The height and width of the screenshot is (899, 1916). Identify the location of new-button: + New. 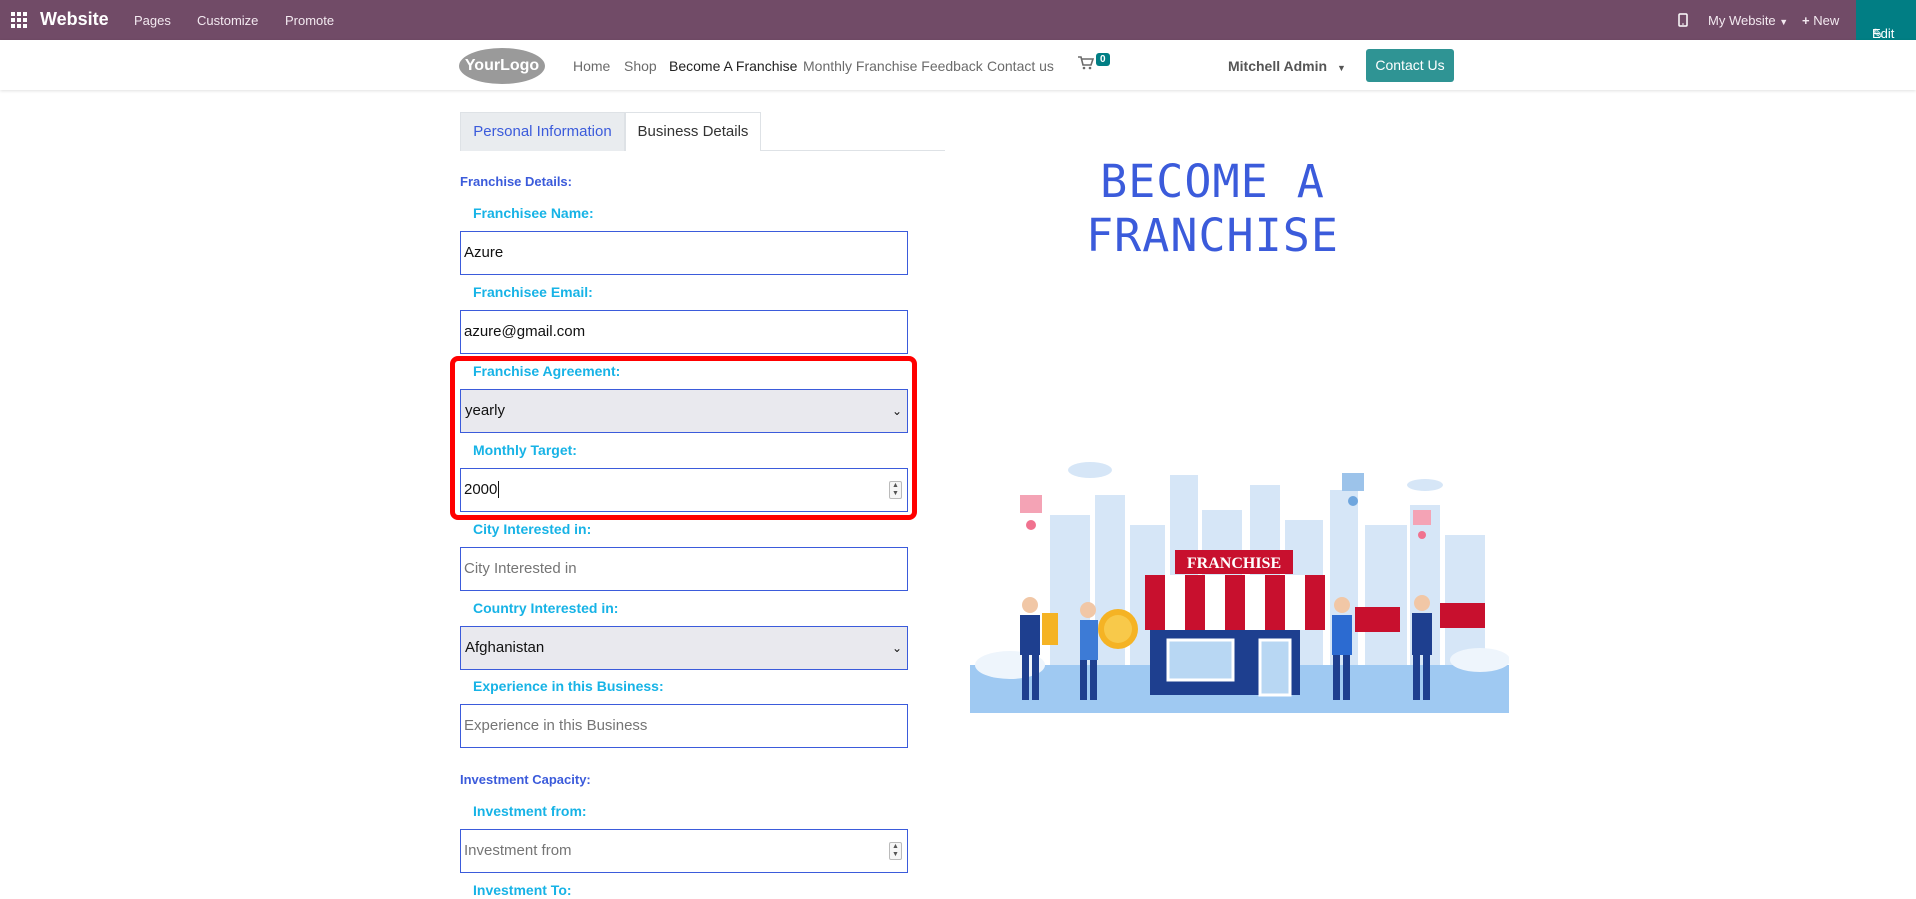
(1820, 20).